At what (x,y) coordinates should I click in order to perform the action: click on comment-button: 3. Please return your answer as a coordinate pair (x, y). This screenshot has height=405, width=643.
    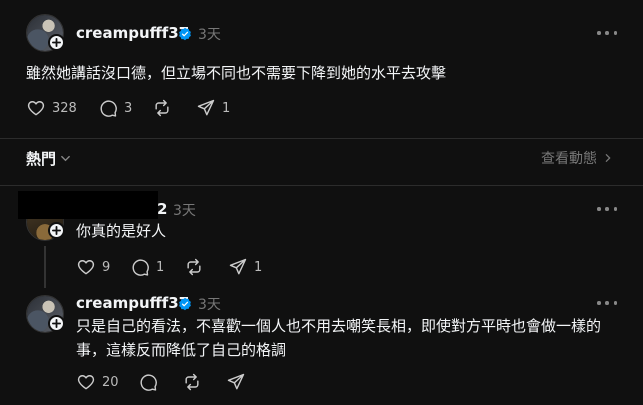
    Looking at the image, I should click on (115, 108).